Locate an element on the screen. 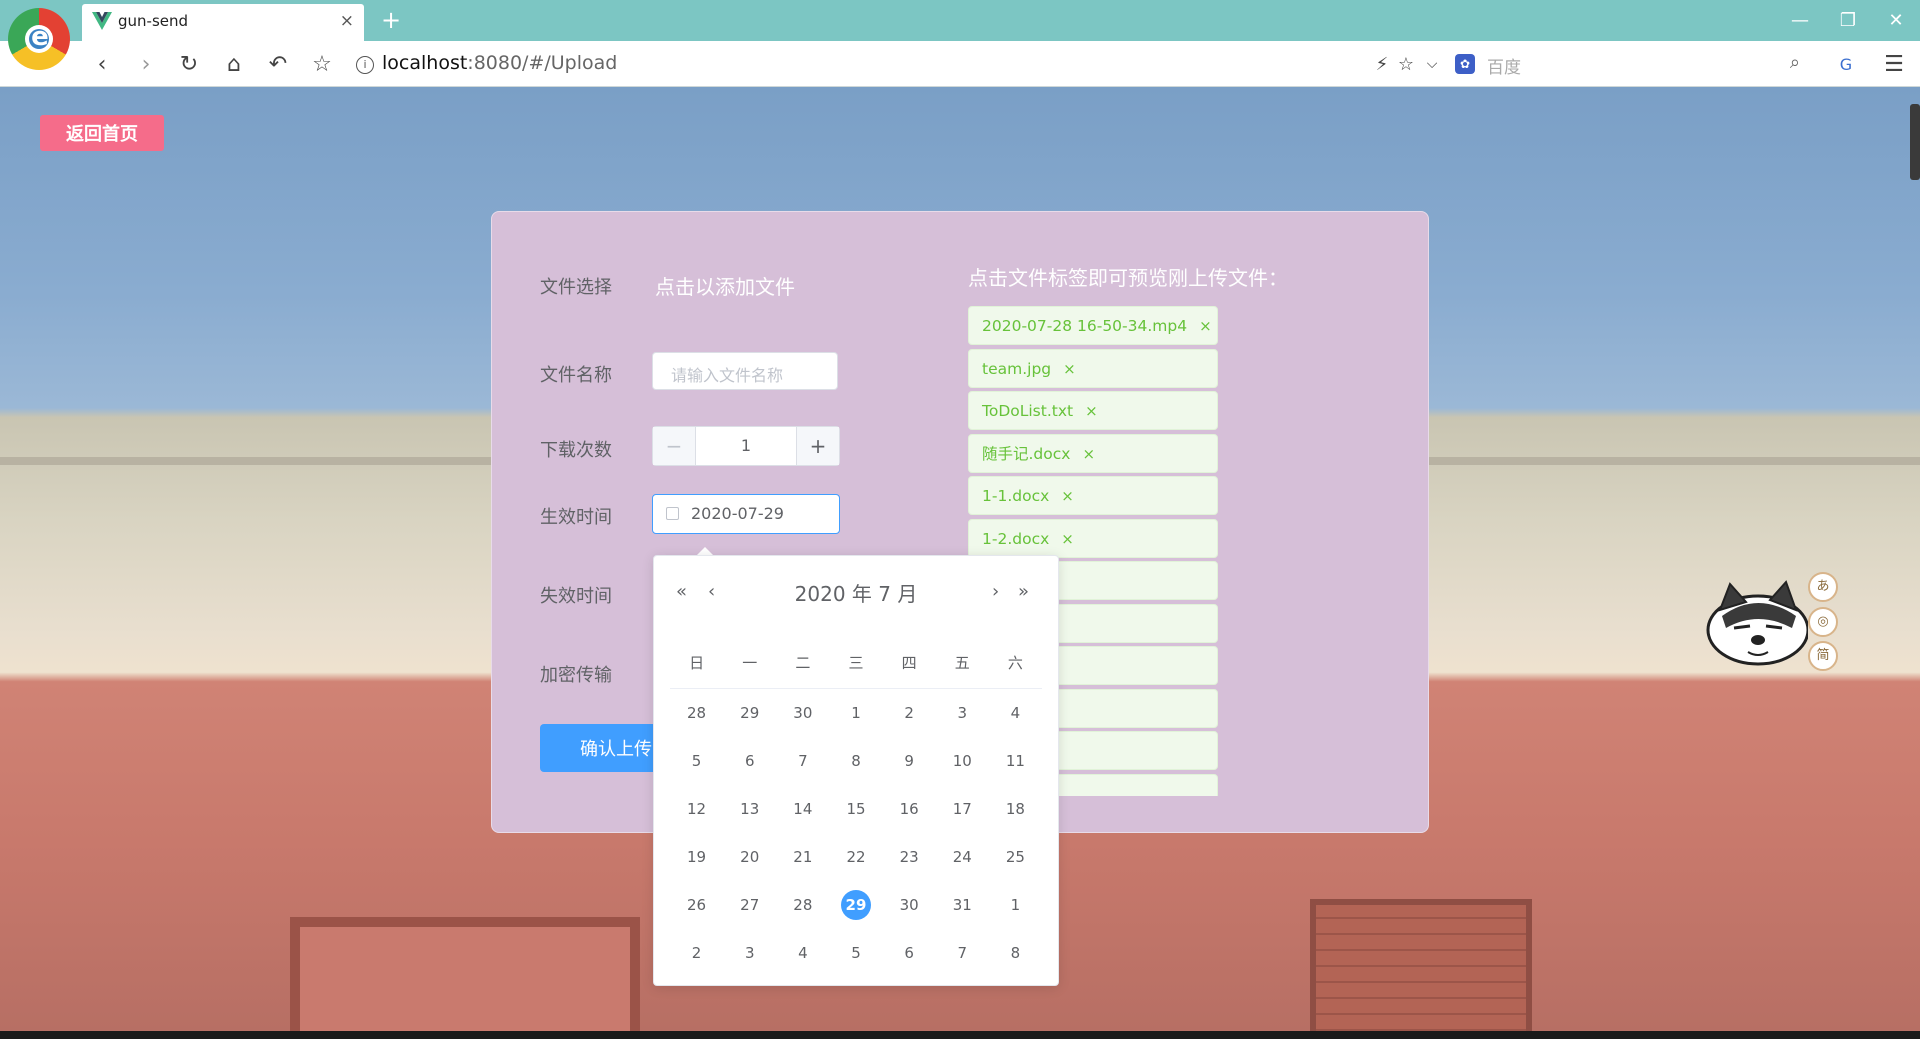 The width and height of the screenshot is (1920, 1039). file-tag: 1-2.docx × is located at coordinates (1093, 538).